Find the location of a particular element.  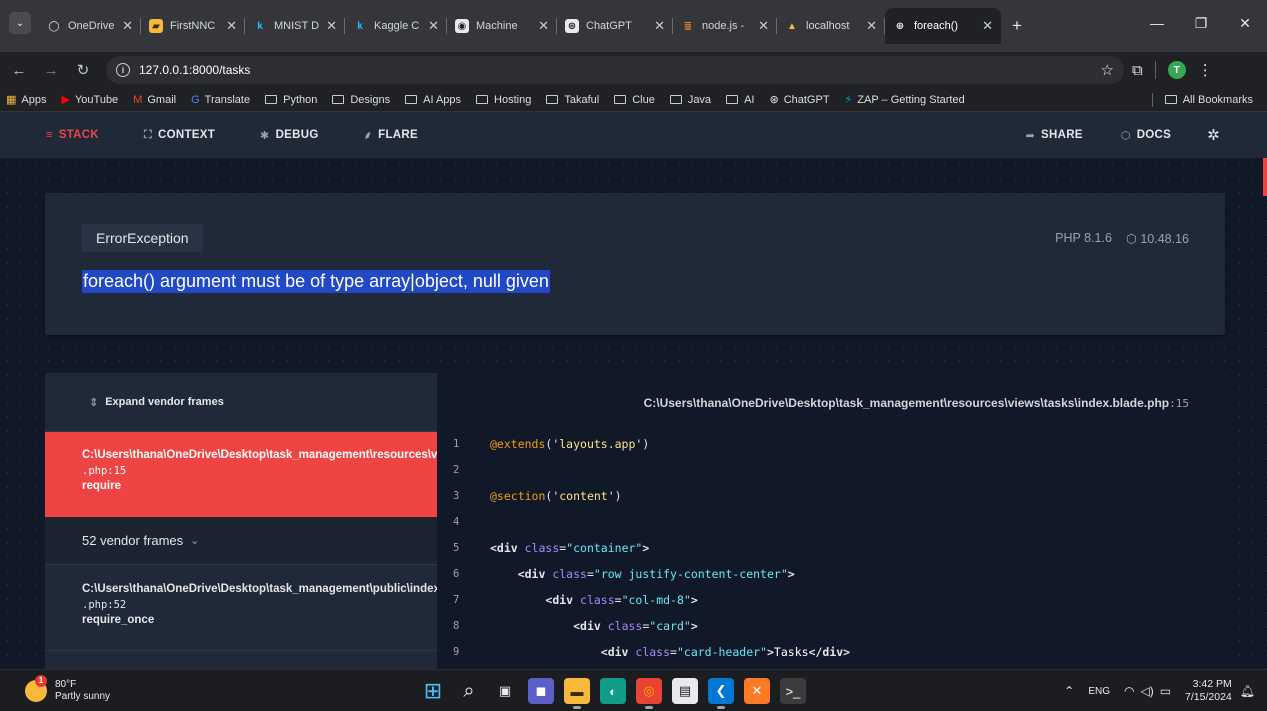

browser-tab: ⊕ foreach() ✕ is located at coordinates (943, 26).